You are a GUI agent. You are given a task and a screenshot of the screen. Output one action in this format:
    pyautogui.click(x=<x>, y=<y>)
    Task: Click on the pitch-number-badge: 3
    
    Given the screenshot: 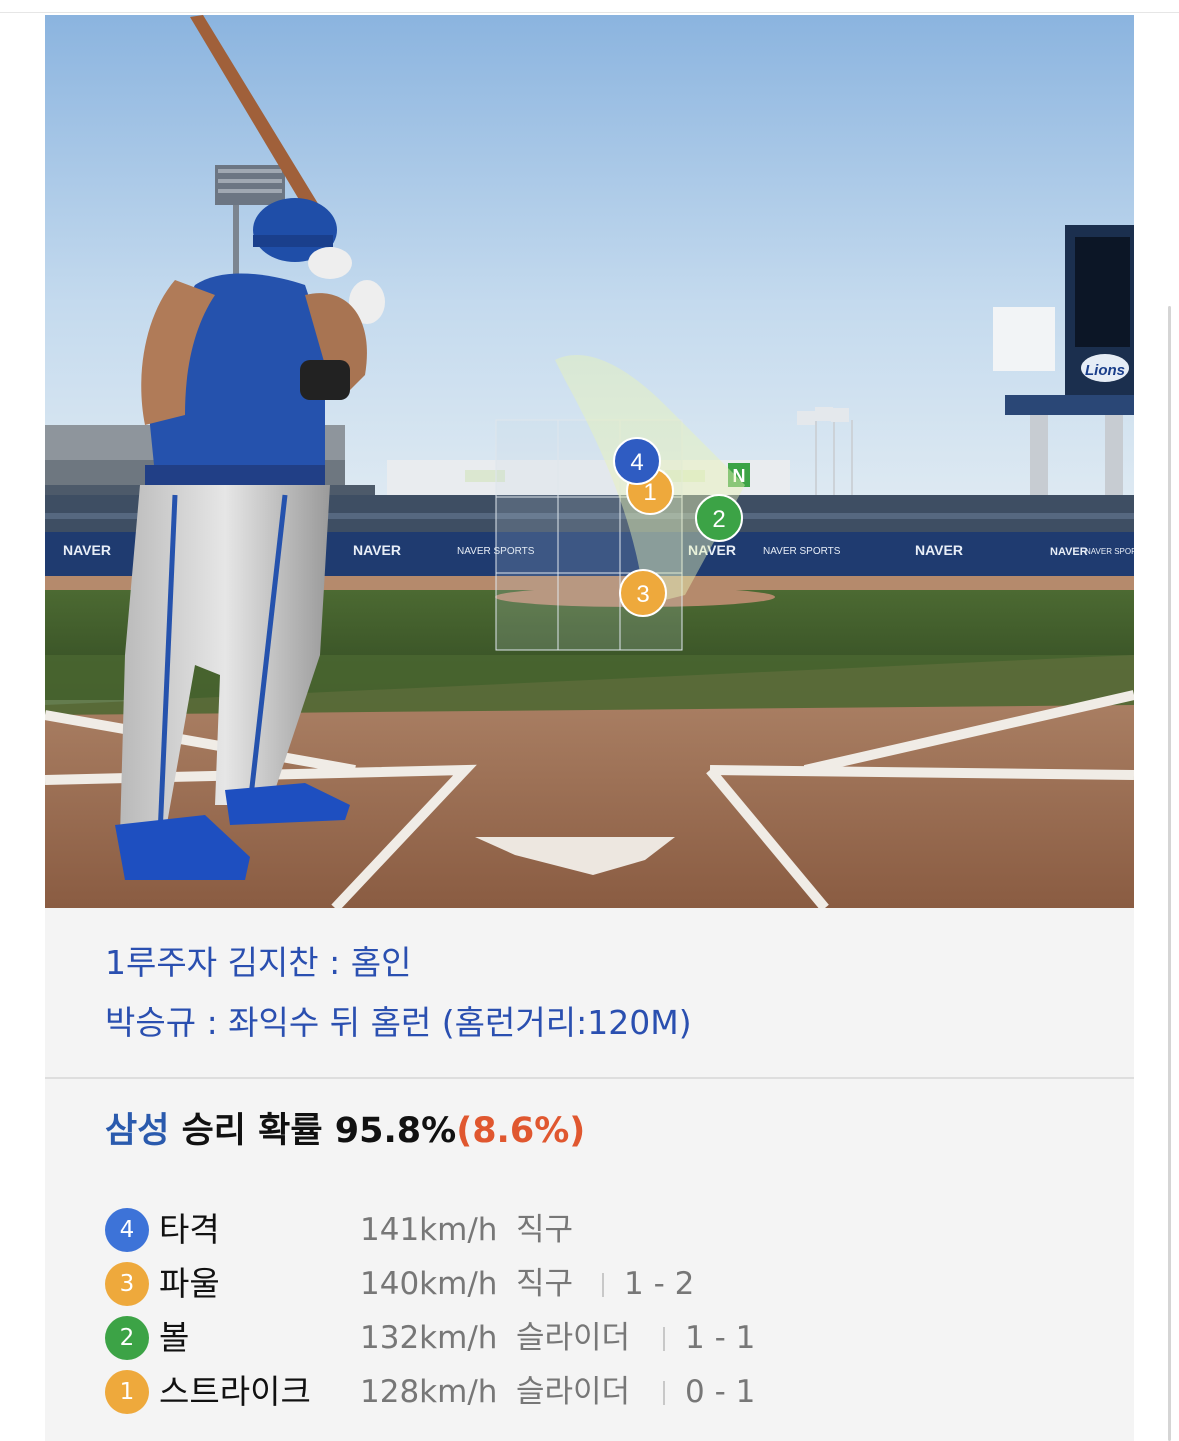 What is the action you would take?
    pyautogui.click(x=127, y=1284)
    